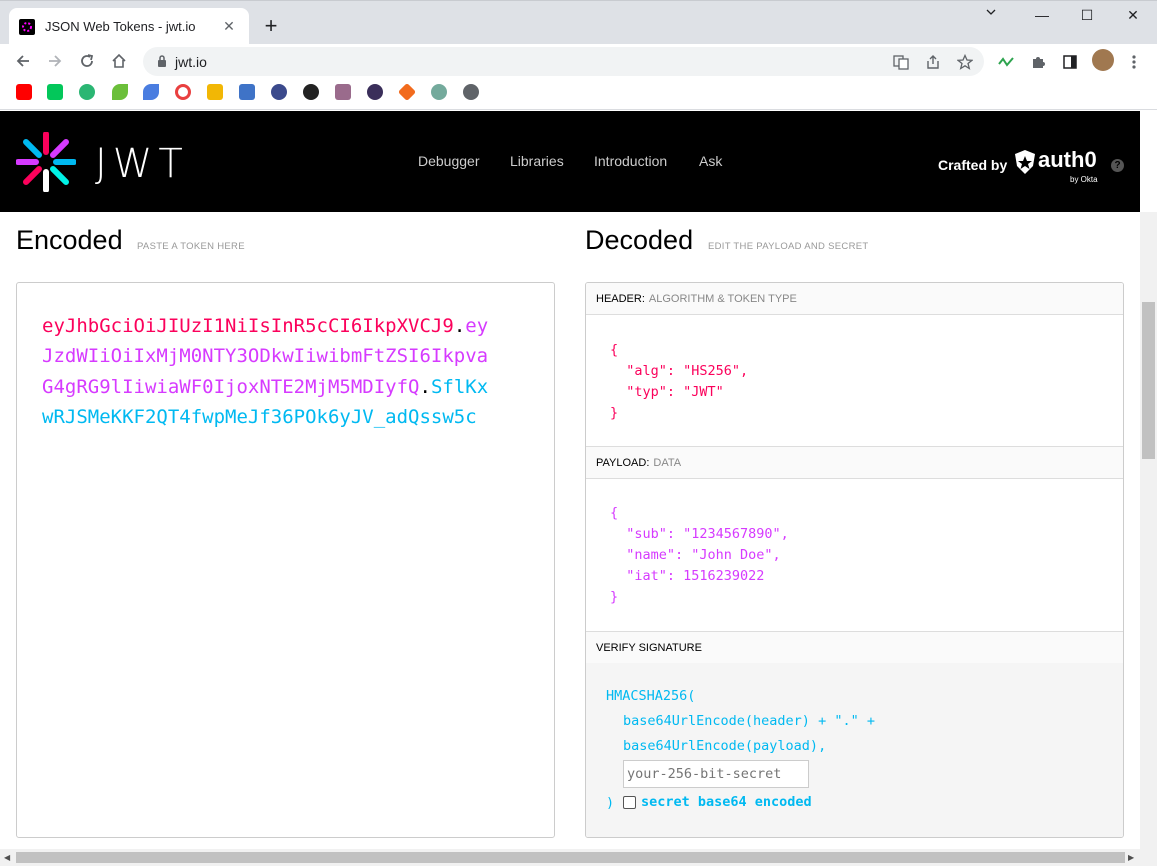  What do you see at coordinates (24, 92) in the screenshot?
I see `youtube-icon` at bounding box center [24, 92].